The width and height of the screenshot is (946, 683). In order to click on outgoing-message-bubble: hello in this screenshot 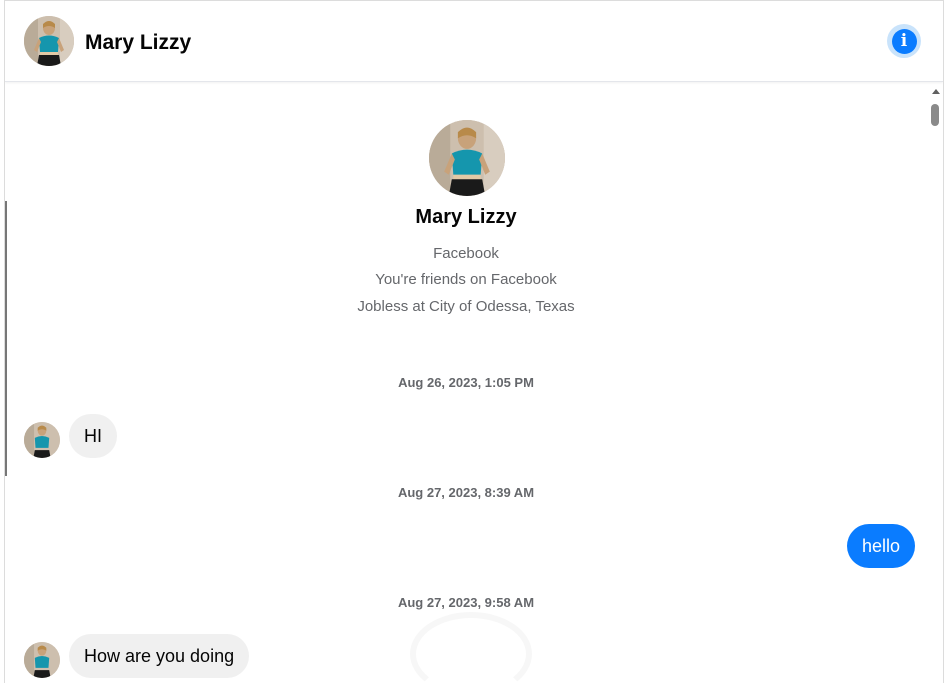, I will do `click(880, 546)`.